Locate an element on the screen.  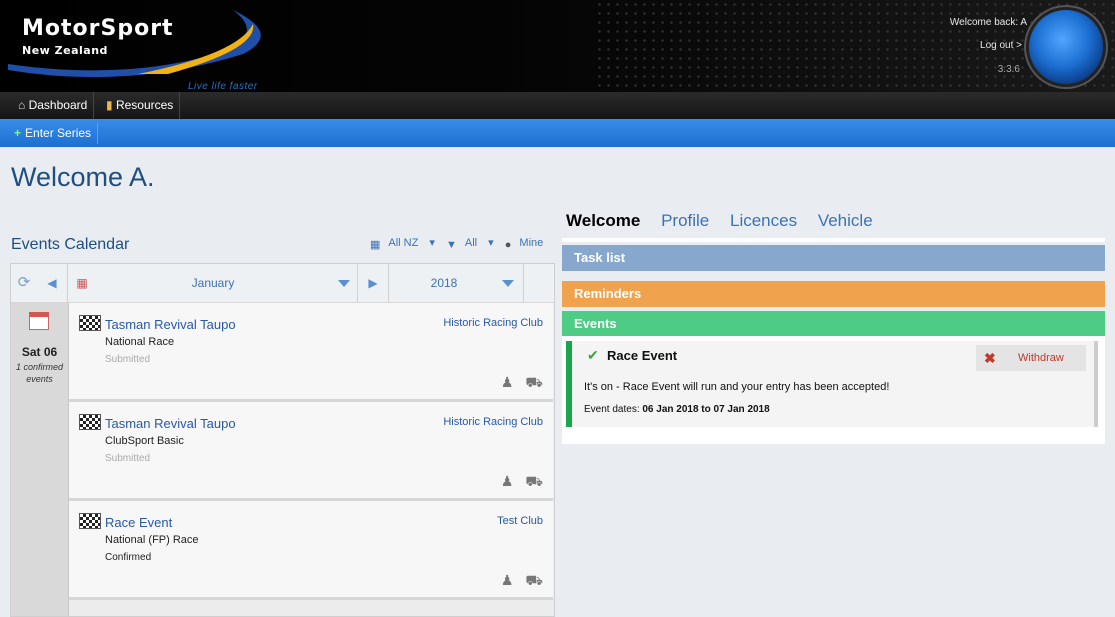
calendar-navigation: ⟳ ◀ ▦ January ▶ 2018 is located at coordinates (282, 283).